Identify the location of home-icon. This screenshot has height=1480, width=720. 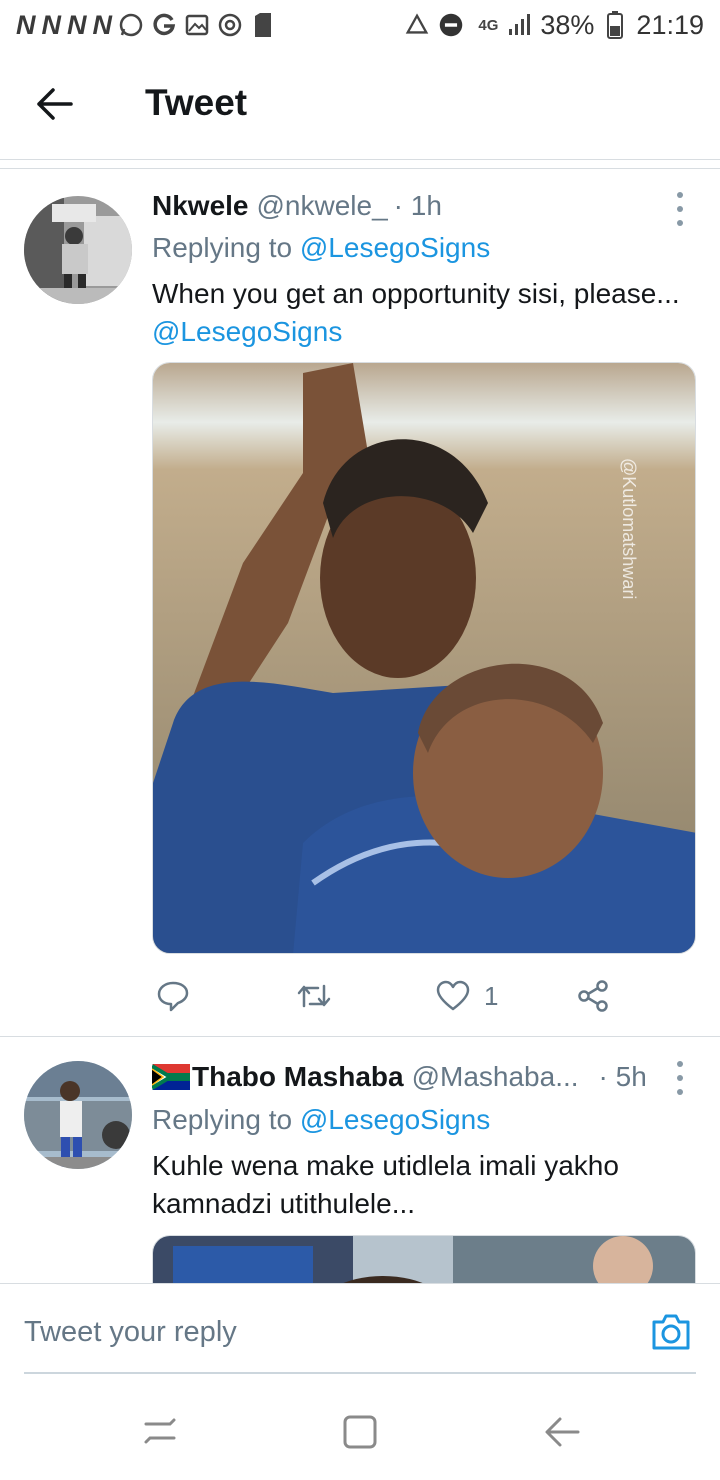
(360, 1432).